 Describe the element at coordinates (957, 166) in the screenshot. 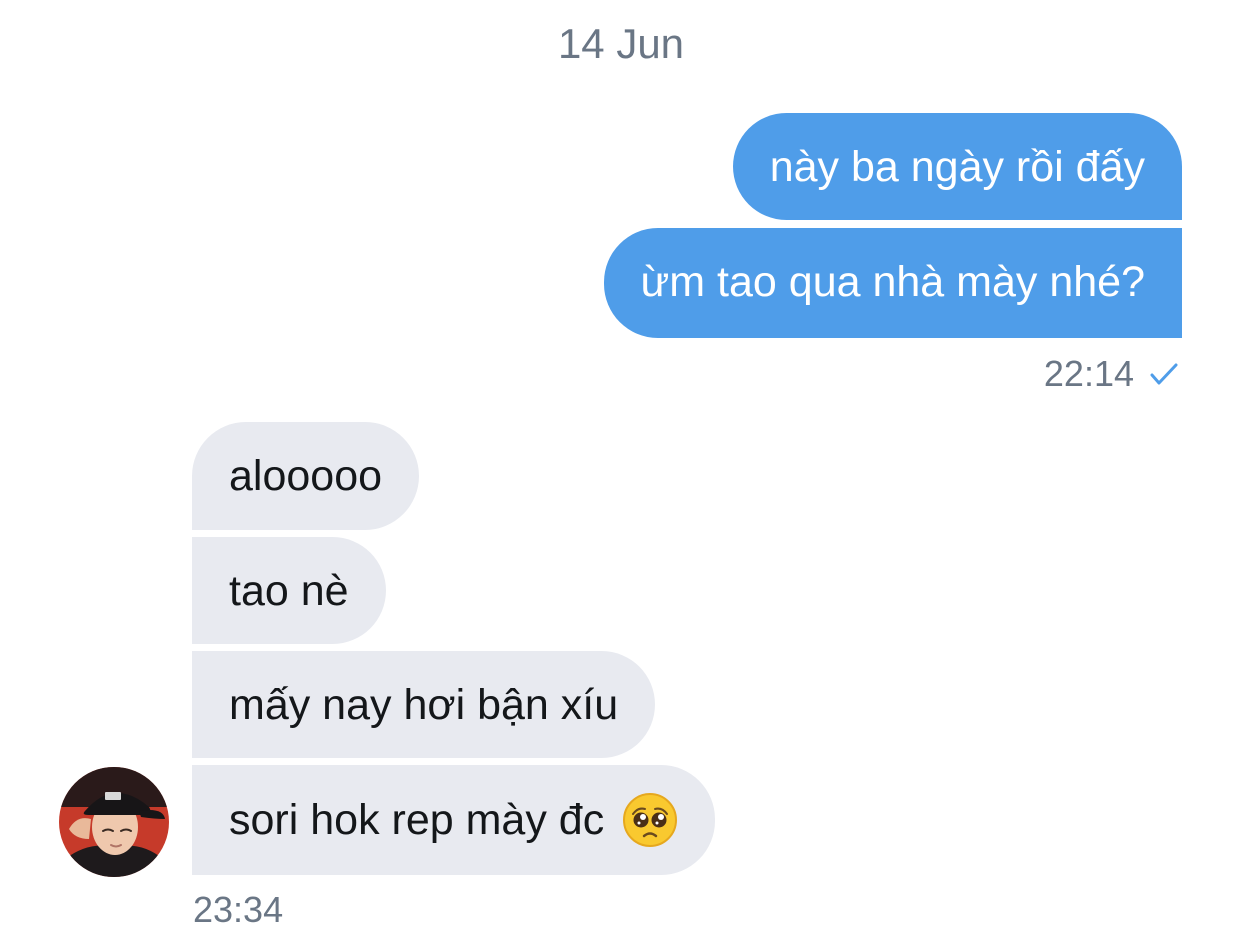

I see `outgoing-message-bubble: này ba ngày rồi đấy` at that location.